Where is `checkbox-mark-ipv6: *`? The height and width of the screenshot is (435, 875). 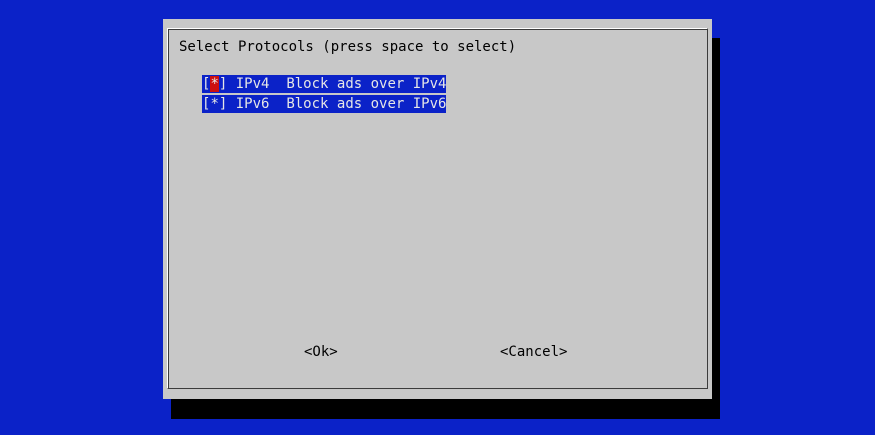
checkbox-mark-ipv6: * is located at coordinates (214, 104).